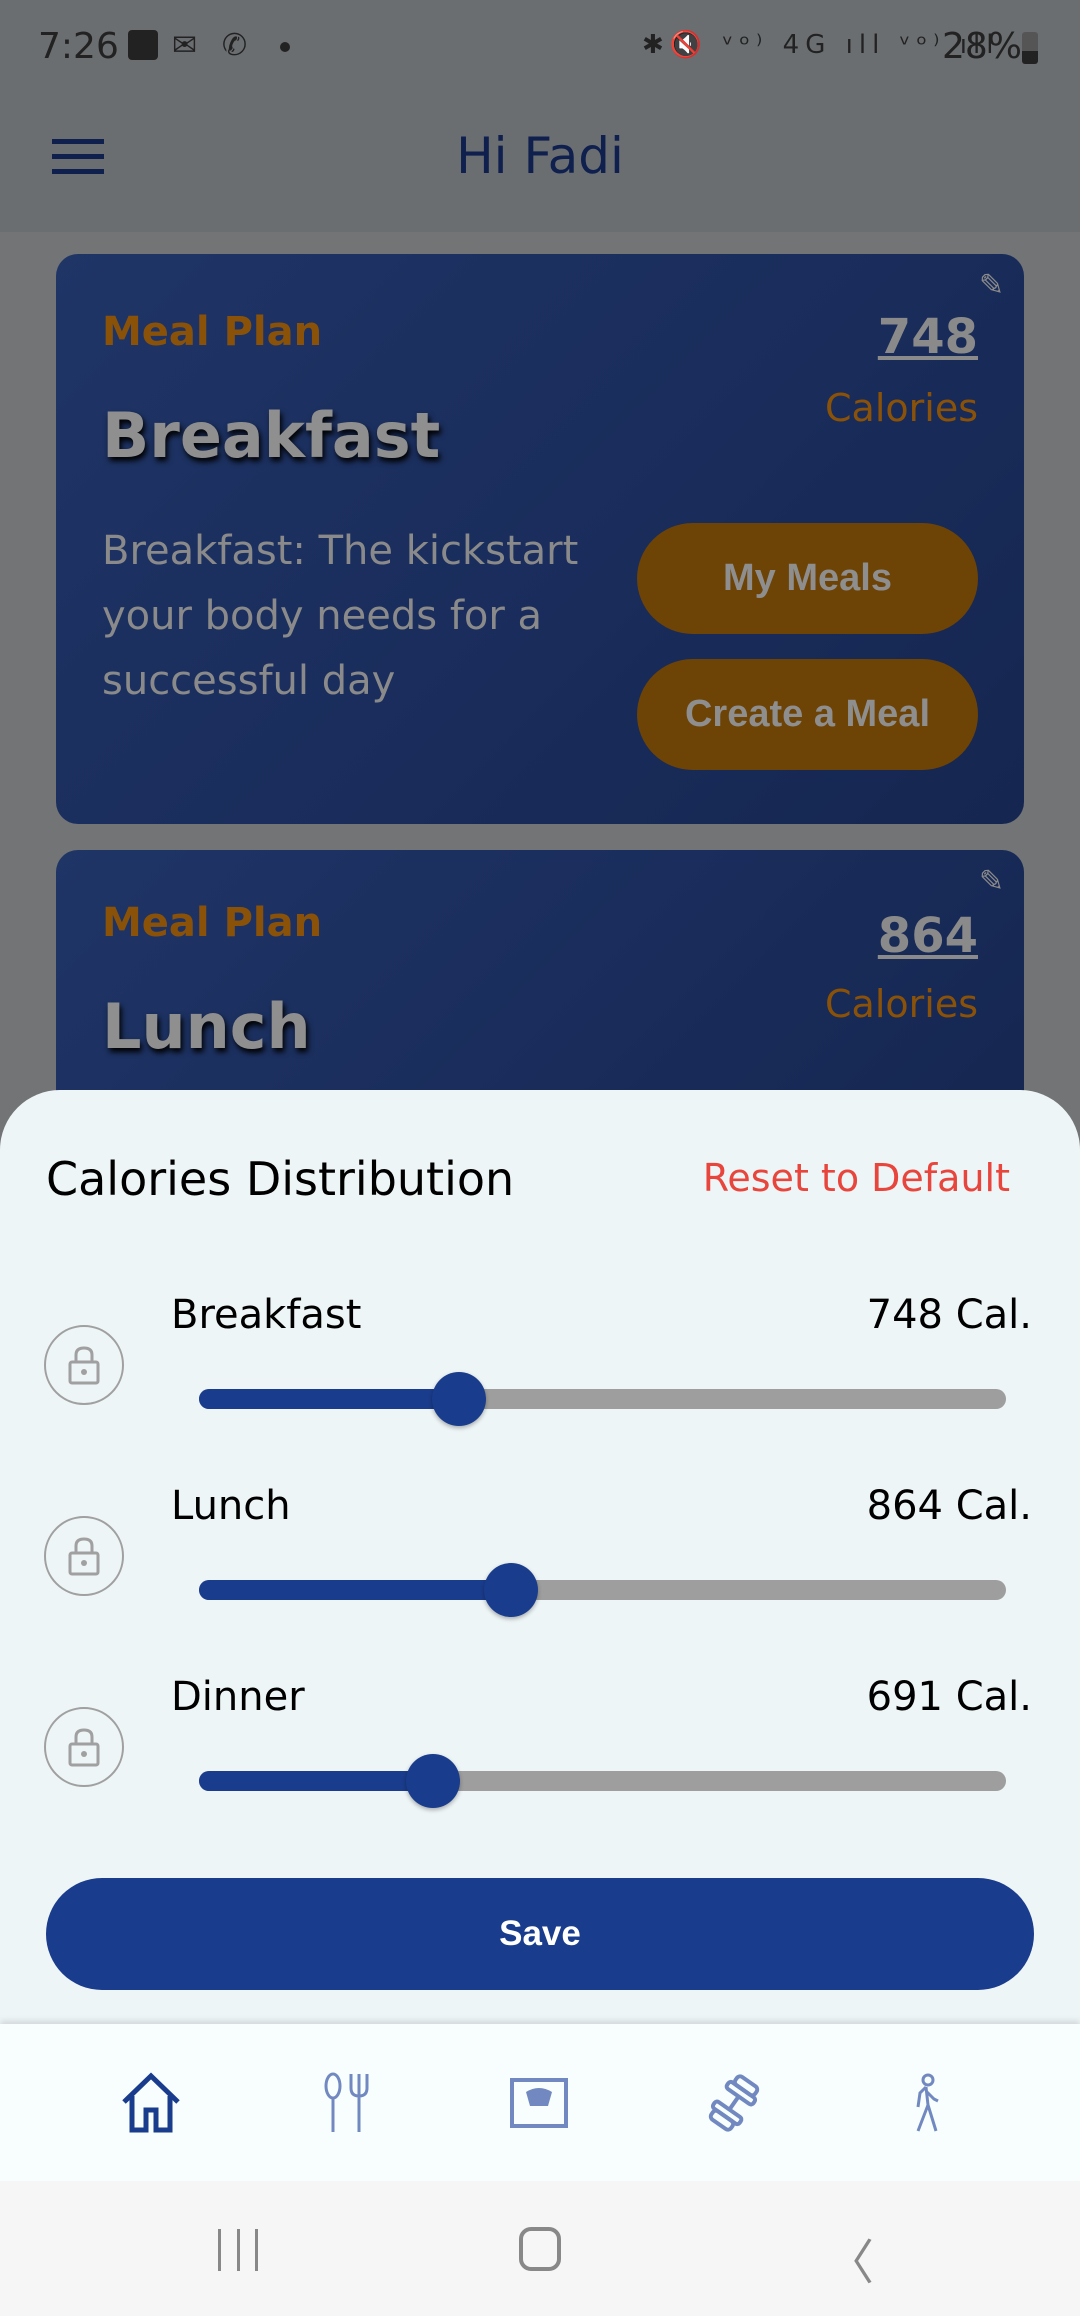 The height and width of the screenshot is (2316, 1080). Describe the element at coordinates (1030, 48) in the screenshot. I see `battery-icon` at that location.